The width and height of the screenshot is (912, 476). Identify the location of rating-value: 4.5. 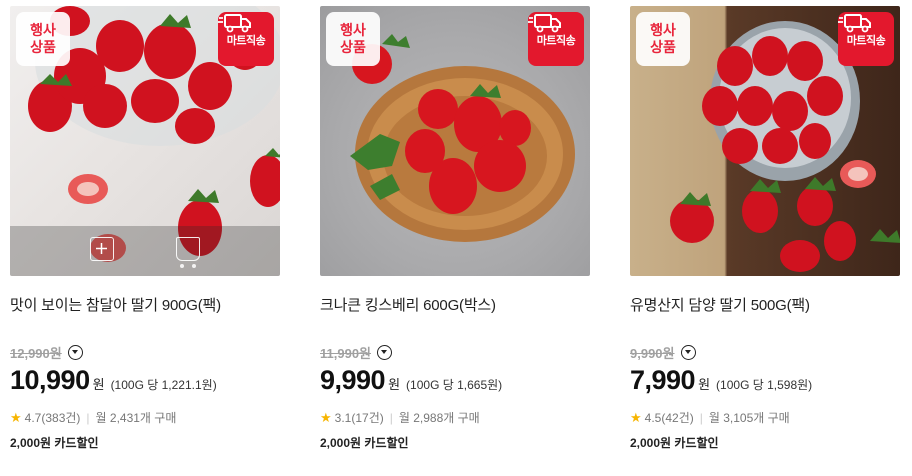
(653, 417).